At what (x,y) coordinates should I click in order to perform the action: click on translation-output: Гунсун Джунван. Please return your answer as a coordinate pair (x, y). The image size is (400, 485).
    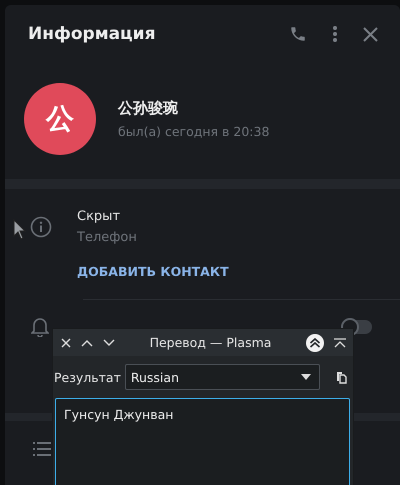
    Looking at the image, I should click on (202, 441).